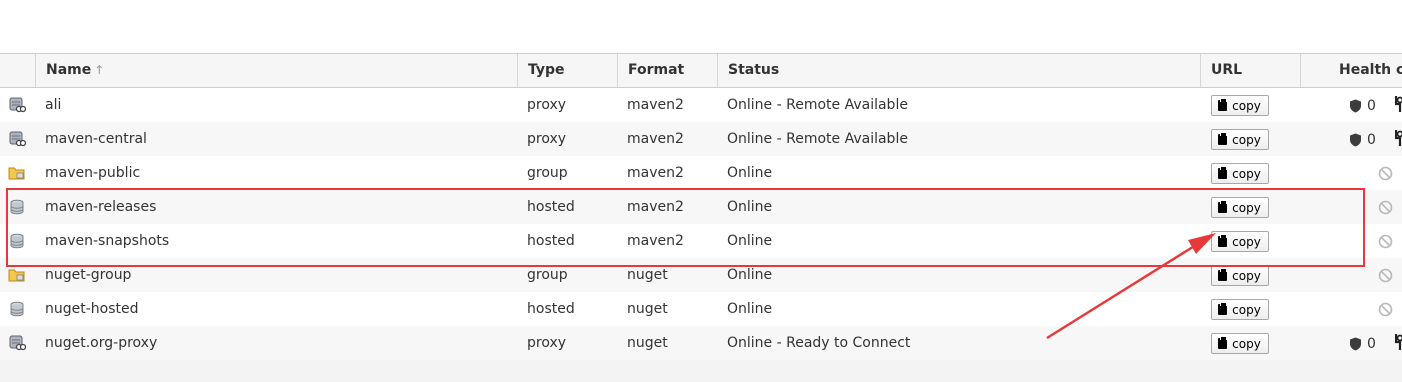  Describe the element at coordinates (701, 309) in the screenshot. I see `table-row: nuget-hosted hosted nuget Online copy` at that location.